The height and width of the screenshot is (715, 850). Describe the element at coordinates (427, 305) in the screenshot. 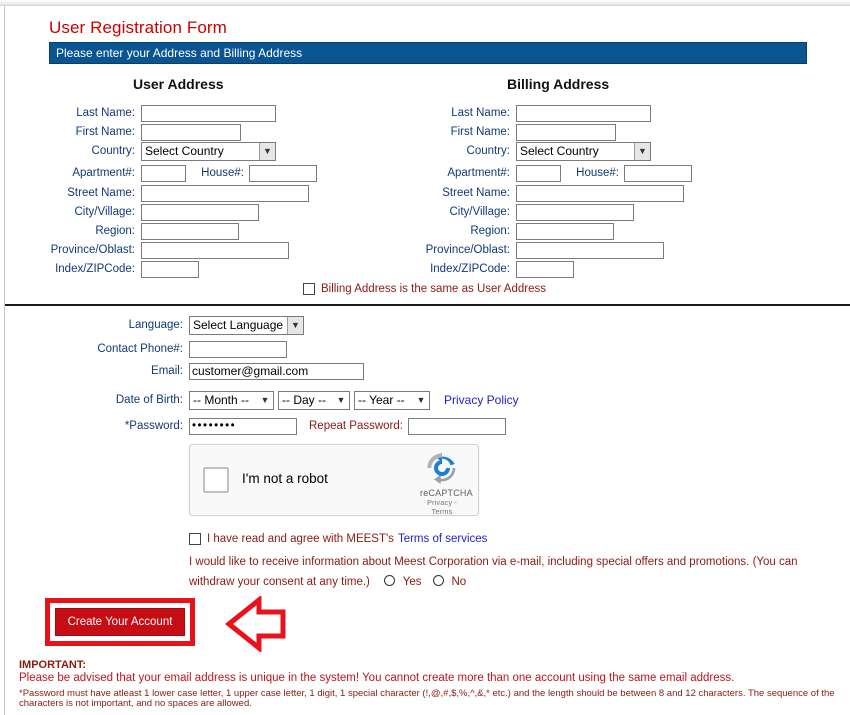

I see `section-divider` at that location.